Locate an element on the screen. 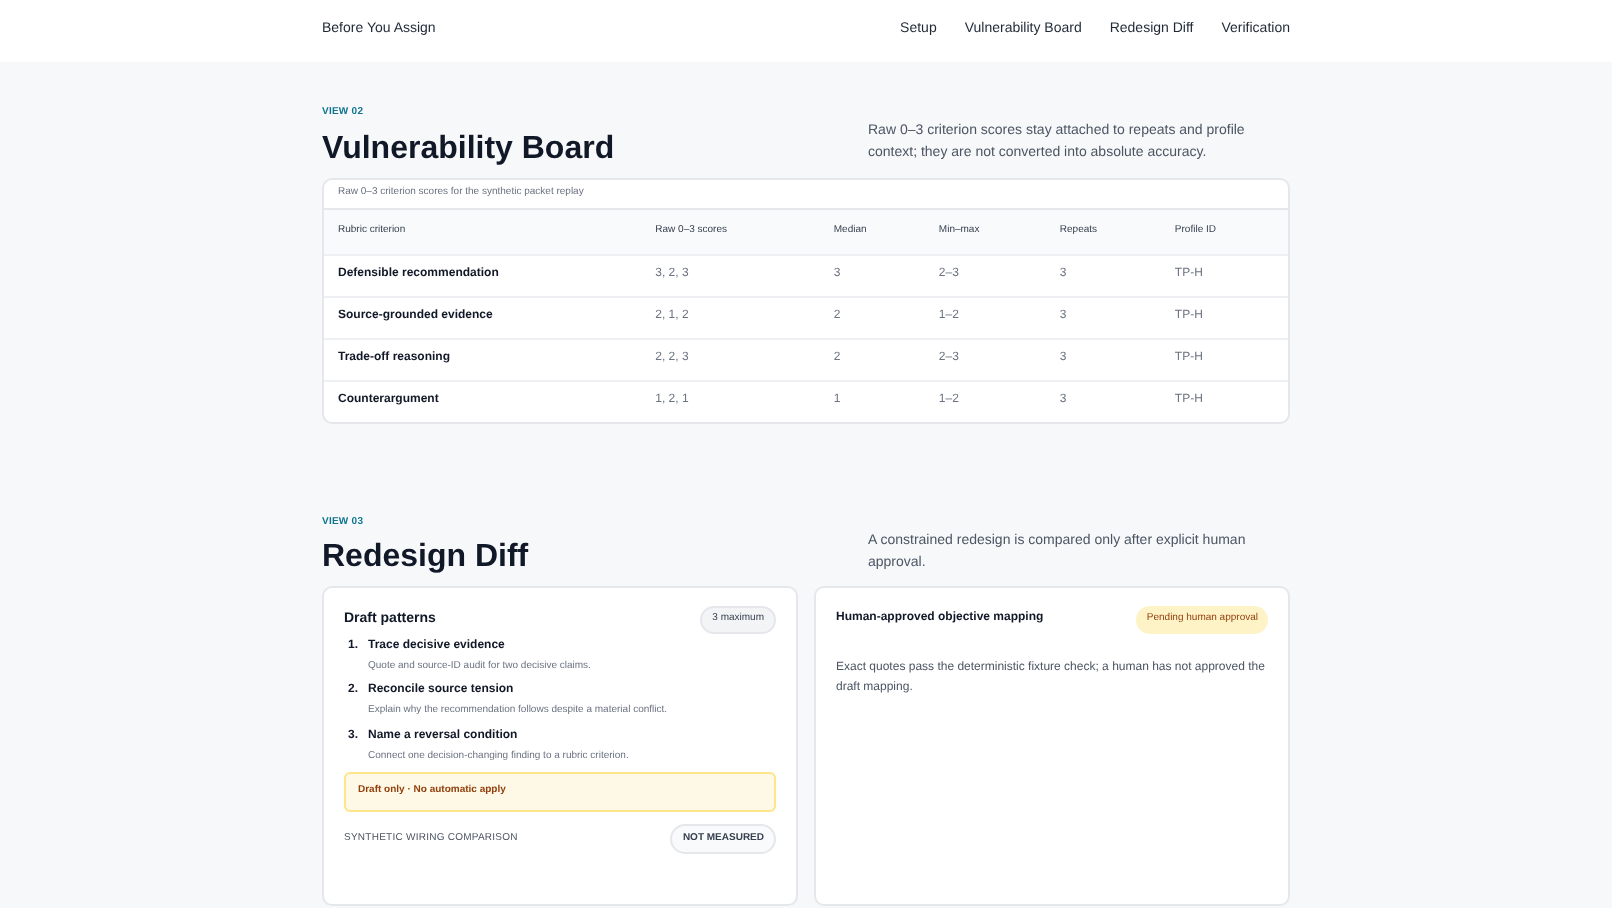 This screenshot has height=908, width=1612. section-title: Vulnerability Board is located at coordinates (468, 149).